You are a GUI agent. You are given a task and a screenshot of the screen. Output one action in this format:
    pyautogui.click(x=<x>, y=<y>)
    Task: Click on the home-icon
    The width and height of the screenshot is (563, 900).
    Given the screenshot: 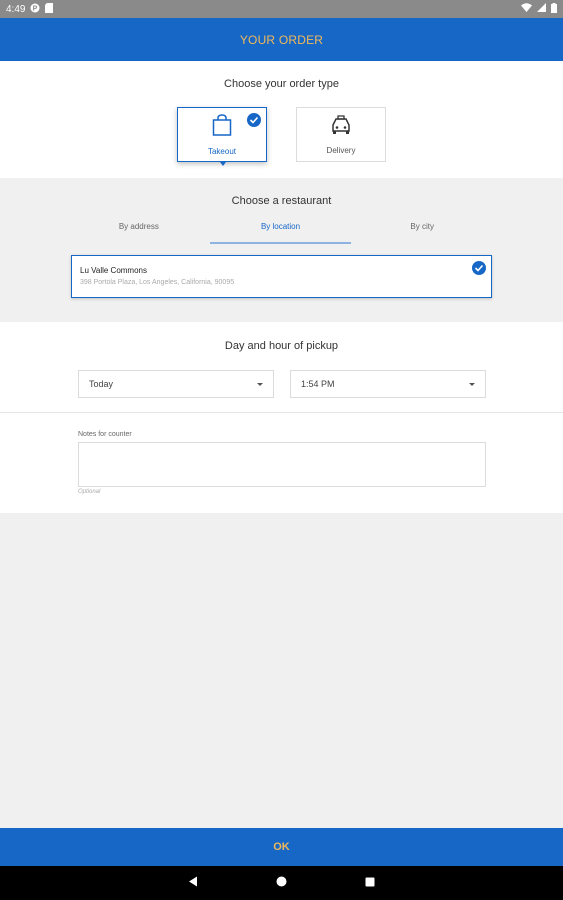 What is the action you would take?
    pyautogui.click(x=281, y=883)
    